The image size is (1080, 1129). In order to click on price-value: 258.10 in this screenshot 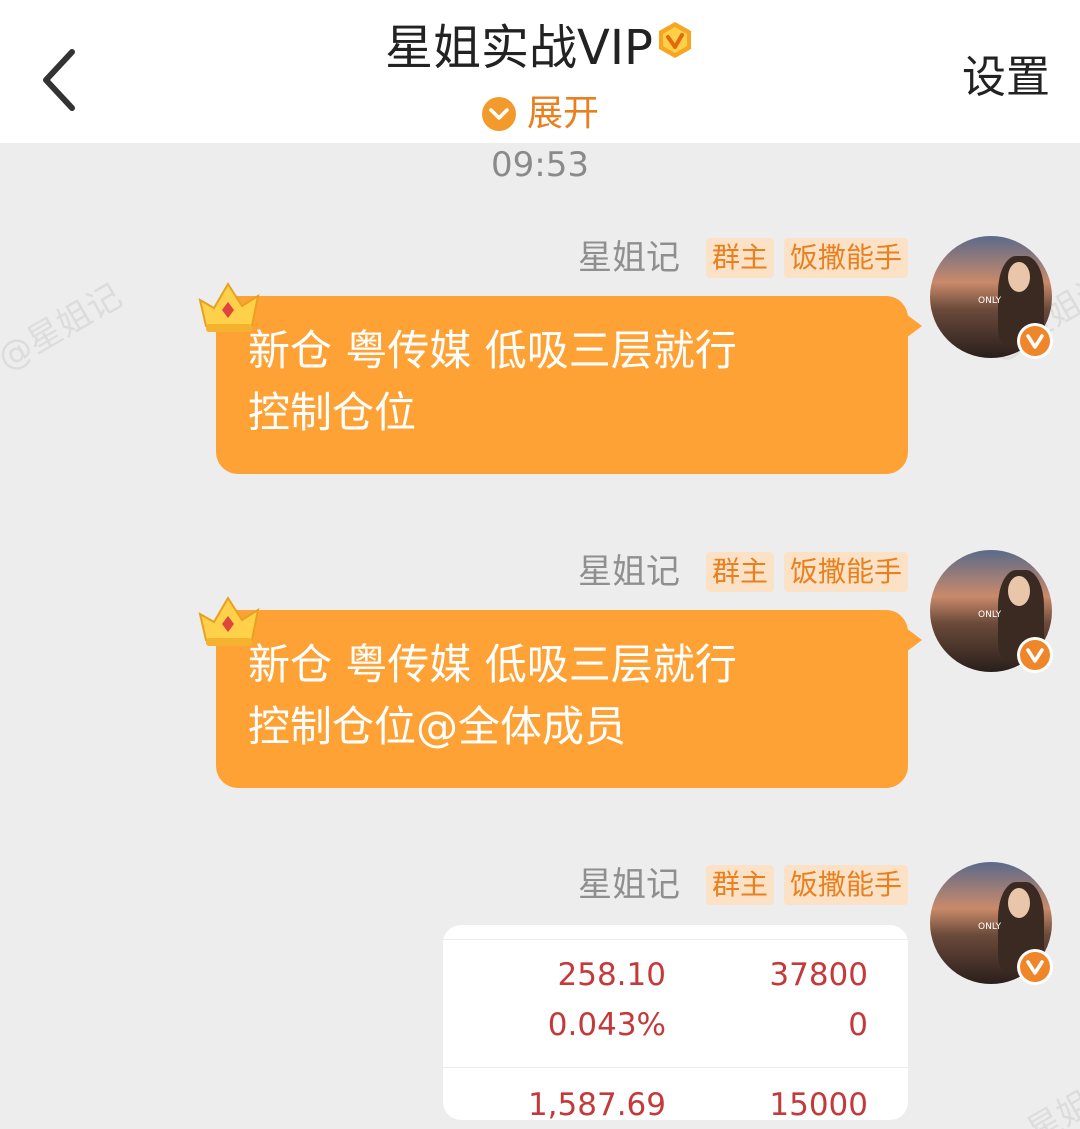, I will do `click(611, 975)`.